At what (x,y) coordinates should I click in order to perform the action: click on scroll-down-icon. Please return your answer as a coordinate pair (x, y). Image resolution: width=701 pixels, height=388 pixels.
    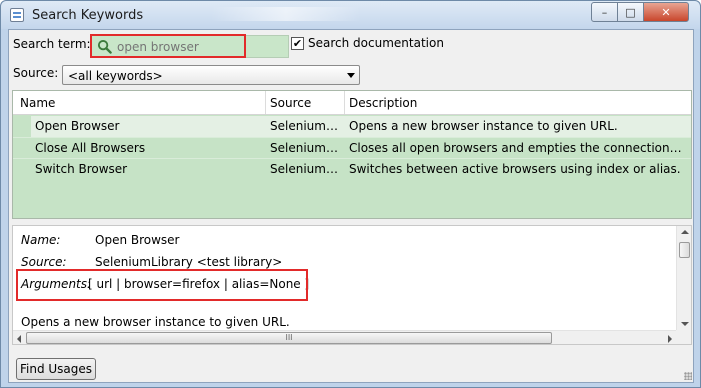
    Looking at the image, I should click on (685, 324).